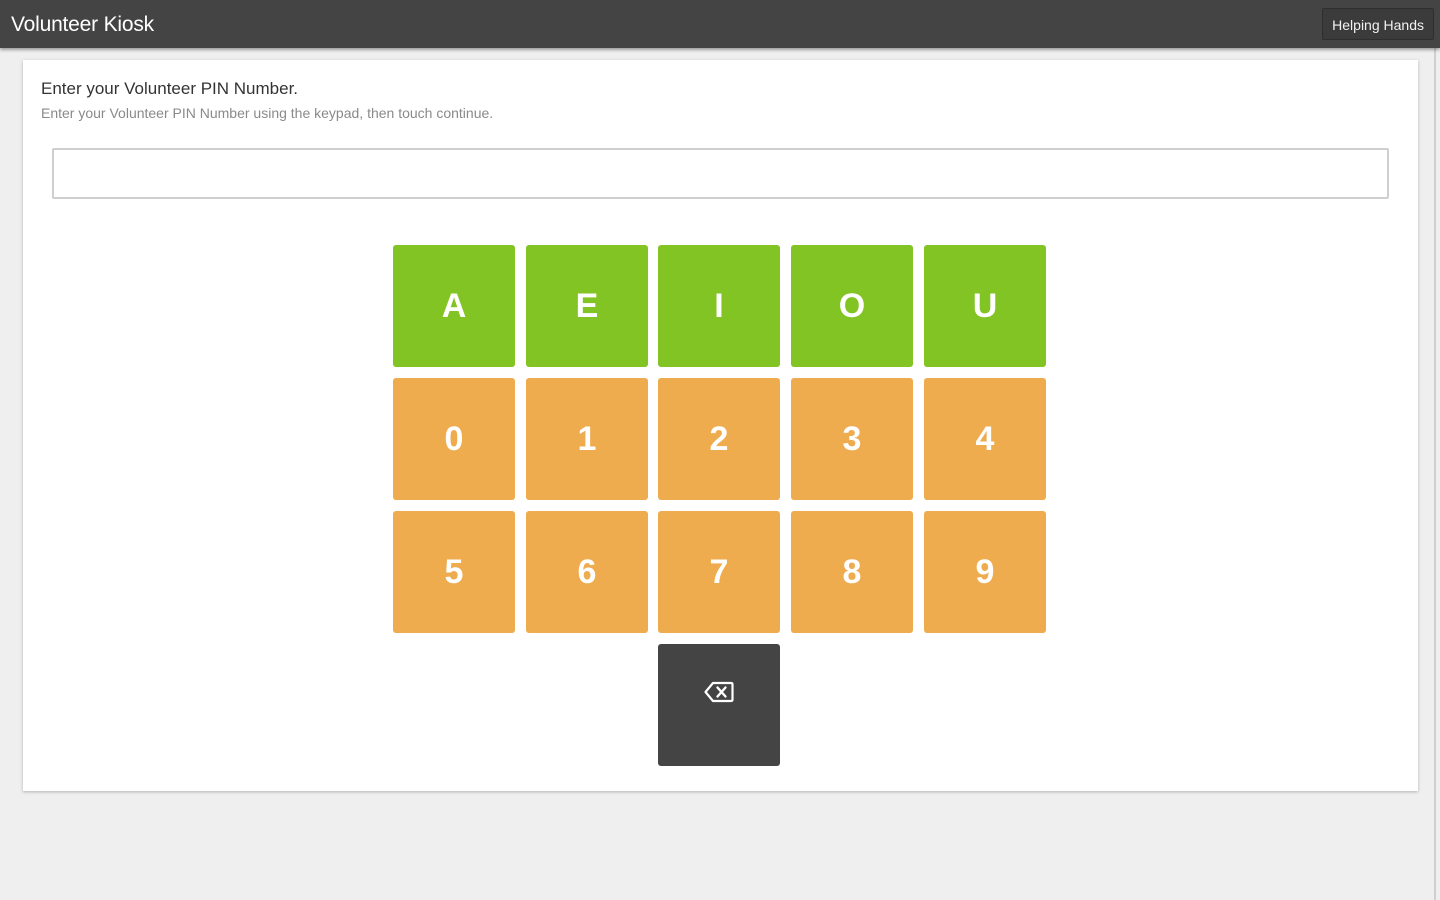 This screenshot has width=1440, height=900. What do you see at coordinates (1435, 474) in the screenshot?
I see `scroll-edge` at bounding box center [1435, 474].